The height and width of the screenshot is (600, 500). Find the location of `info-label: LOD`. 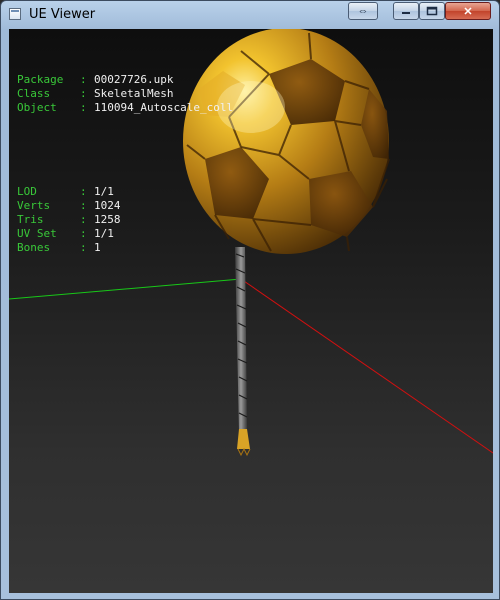

info-label: LOD is located at coordinates (27, 191).